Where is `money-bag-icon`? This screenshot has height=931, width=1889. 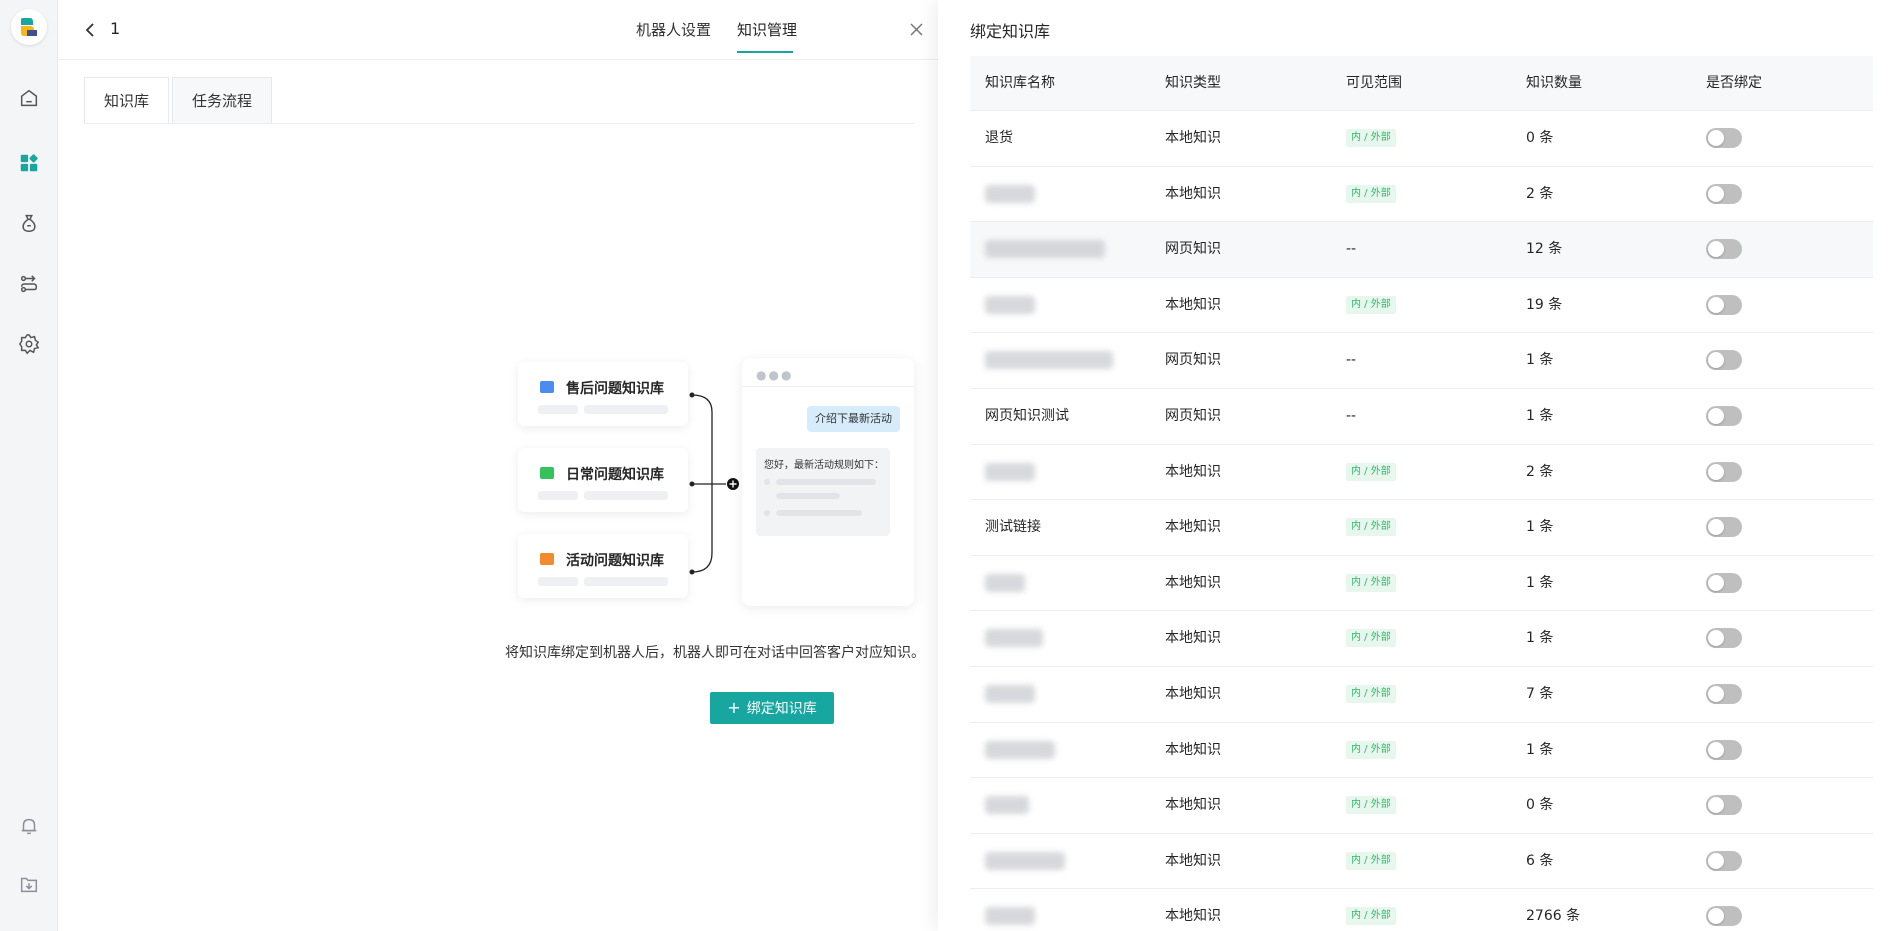 money-bag-icon is located at coordinates (29, 223).